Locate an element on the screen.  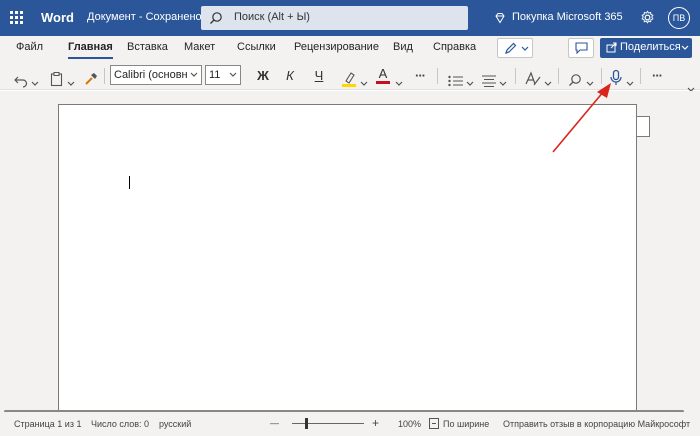
tab-home: Главная is located at coordinates (90, 50).